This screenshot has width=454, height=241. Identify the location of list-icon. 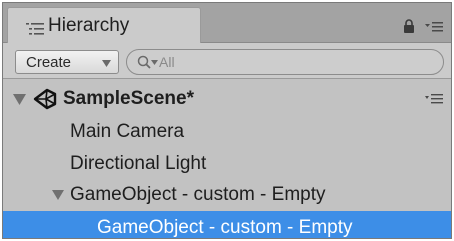
(35, 29).